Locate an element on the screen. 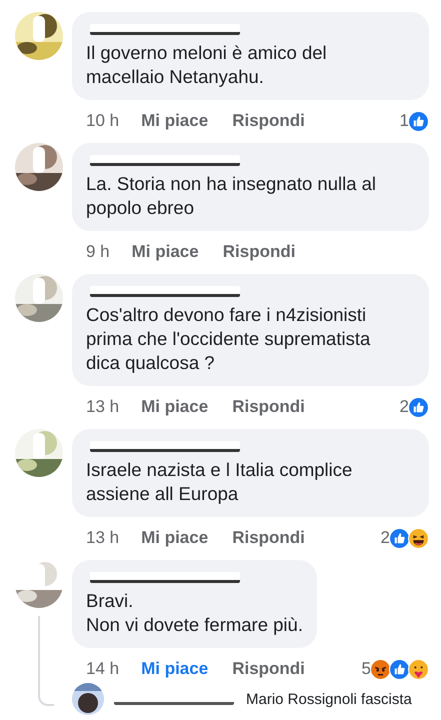 Image resolution: width=441 pixels, height=720 pixels. comment-text: La. Storia non ha insegnato nulla al popolo ebreo is located at coordinates (232, 196).